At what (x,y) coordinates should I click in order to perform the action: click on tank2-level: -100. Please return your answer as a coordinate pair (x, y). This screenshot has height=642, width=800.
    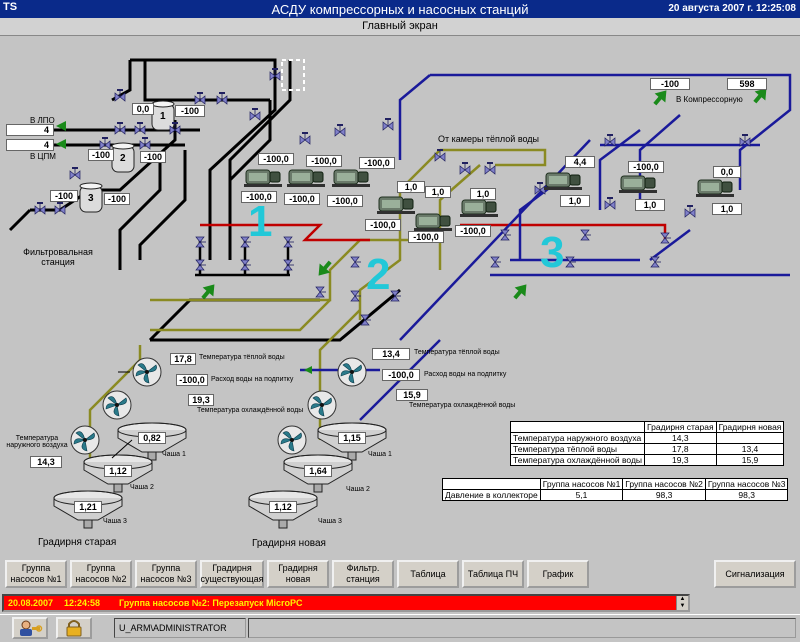
    Looking at the image, I should click on (101, 155).